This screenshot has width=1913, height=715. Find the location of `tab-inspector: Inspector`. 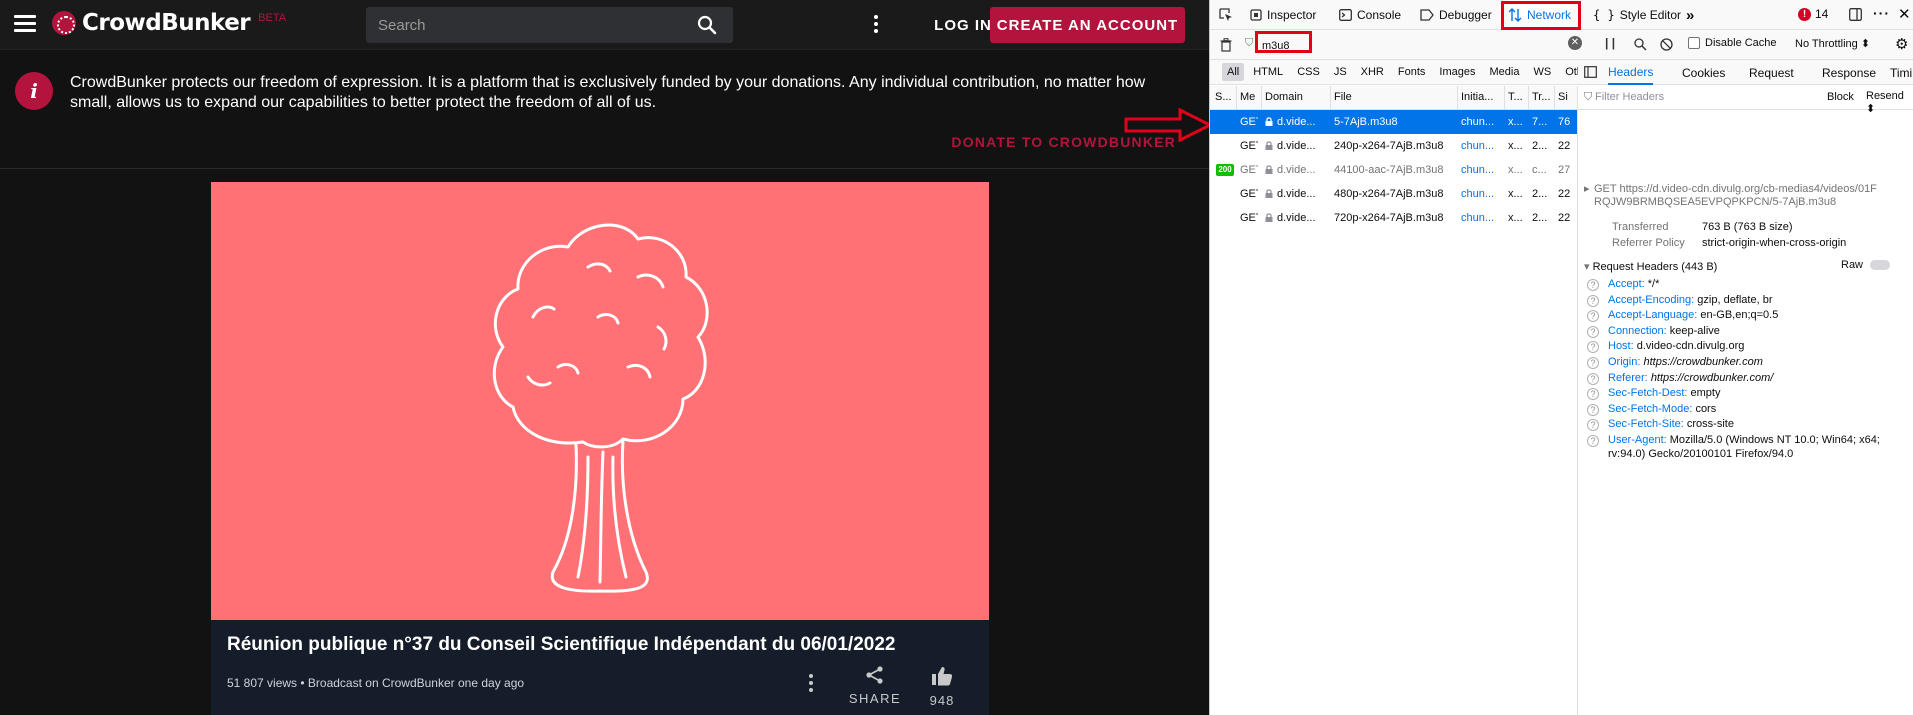

tab-inspector: Inspector is located at coordinates (1283, 15).